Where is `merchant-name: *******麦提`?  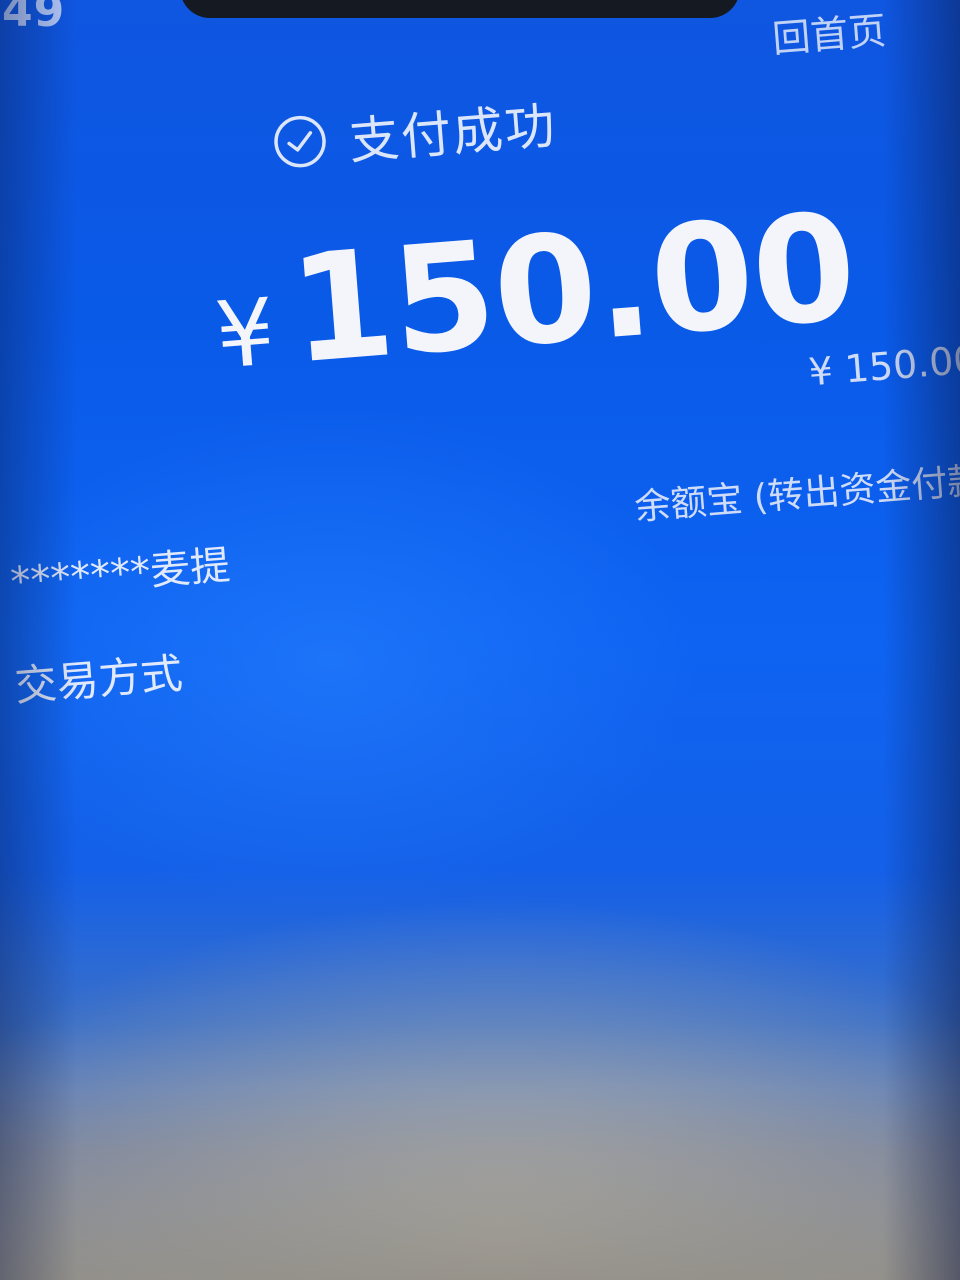
merchant-name: *******麦提 is located at coordinates (120, 574).